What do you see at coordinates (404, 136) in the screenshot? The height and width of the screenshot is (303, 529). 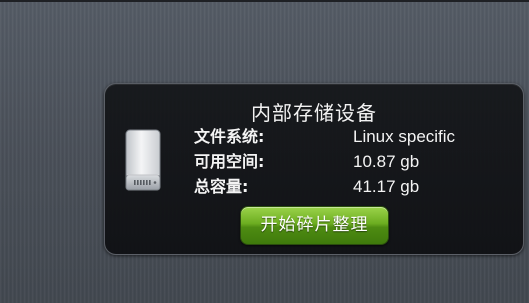 I see `file-system-value: Linux specific` at bounding box center [404, 136].